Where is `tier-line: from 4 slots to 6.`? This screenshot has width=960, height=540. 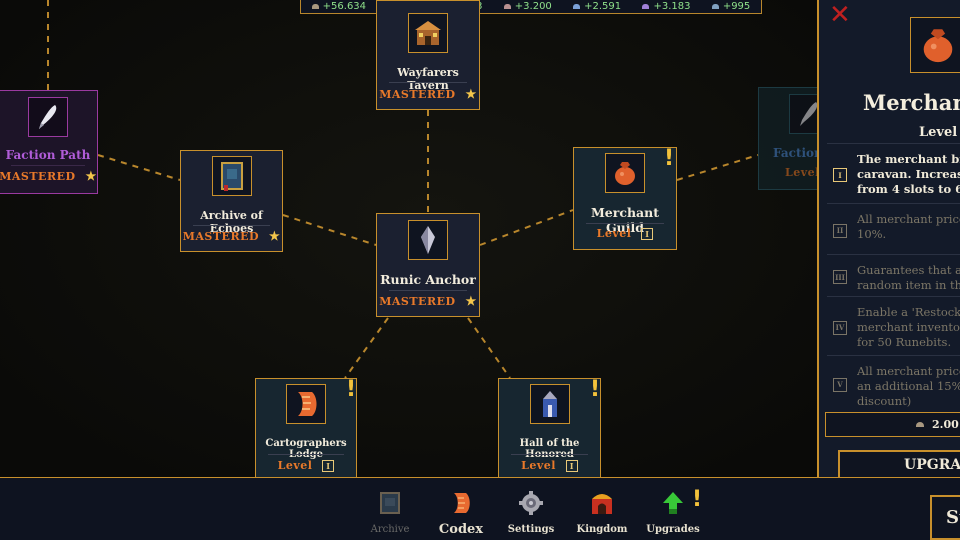
tier-line: from 4 slots to 6. is located at coordinates (908, 189).